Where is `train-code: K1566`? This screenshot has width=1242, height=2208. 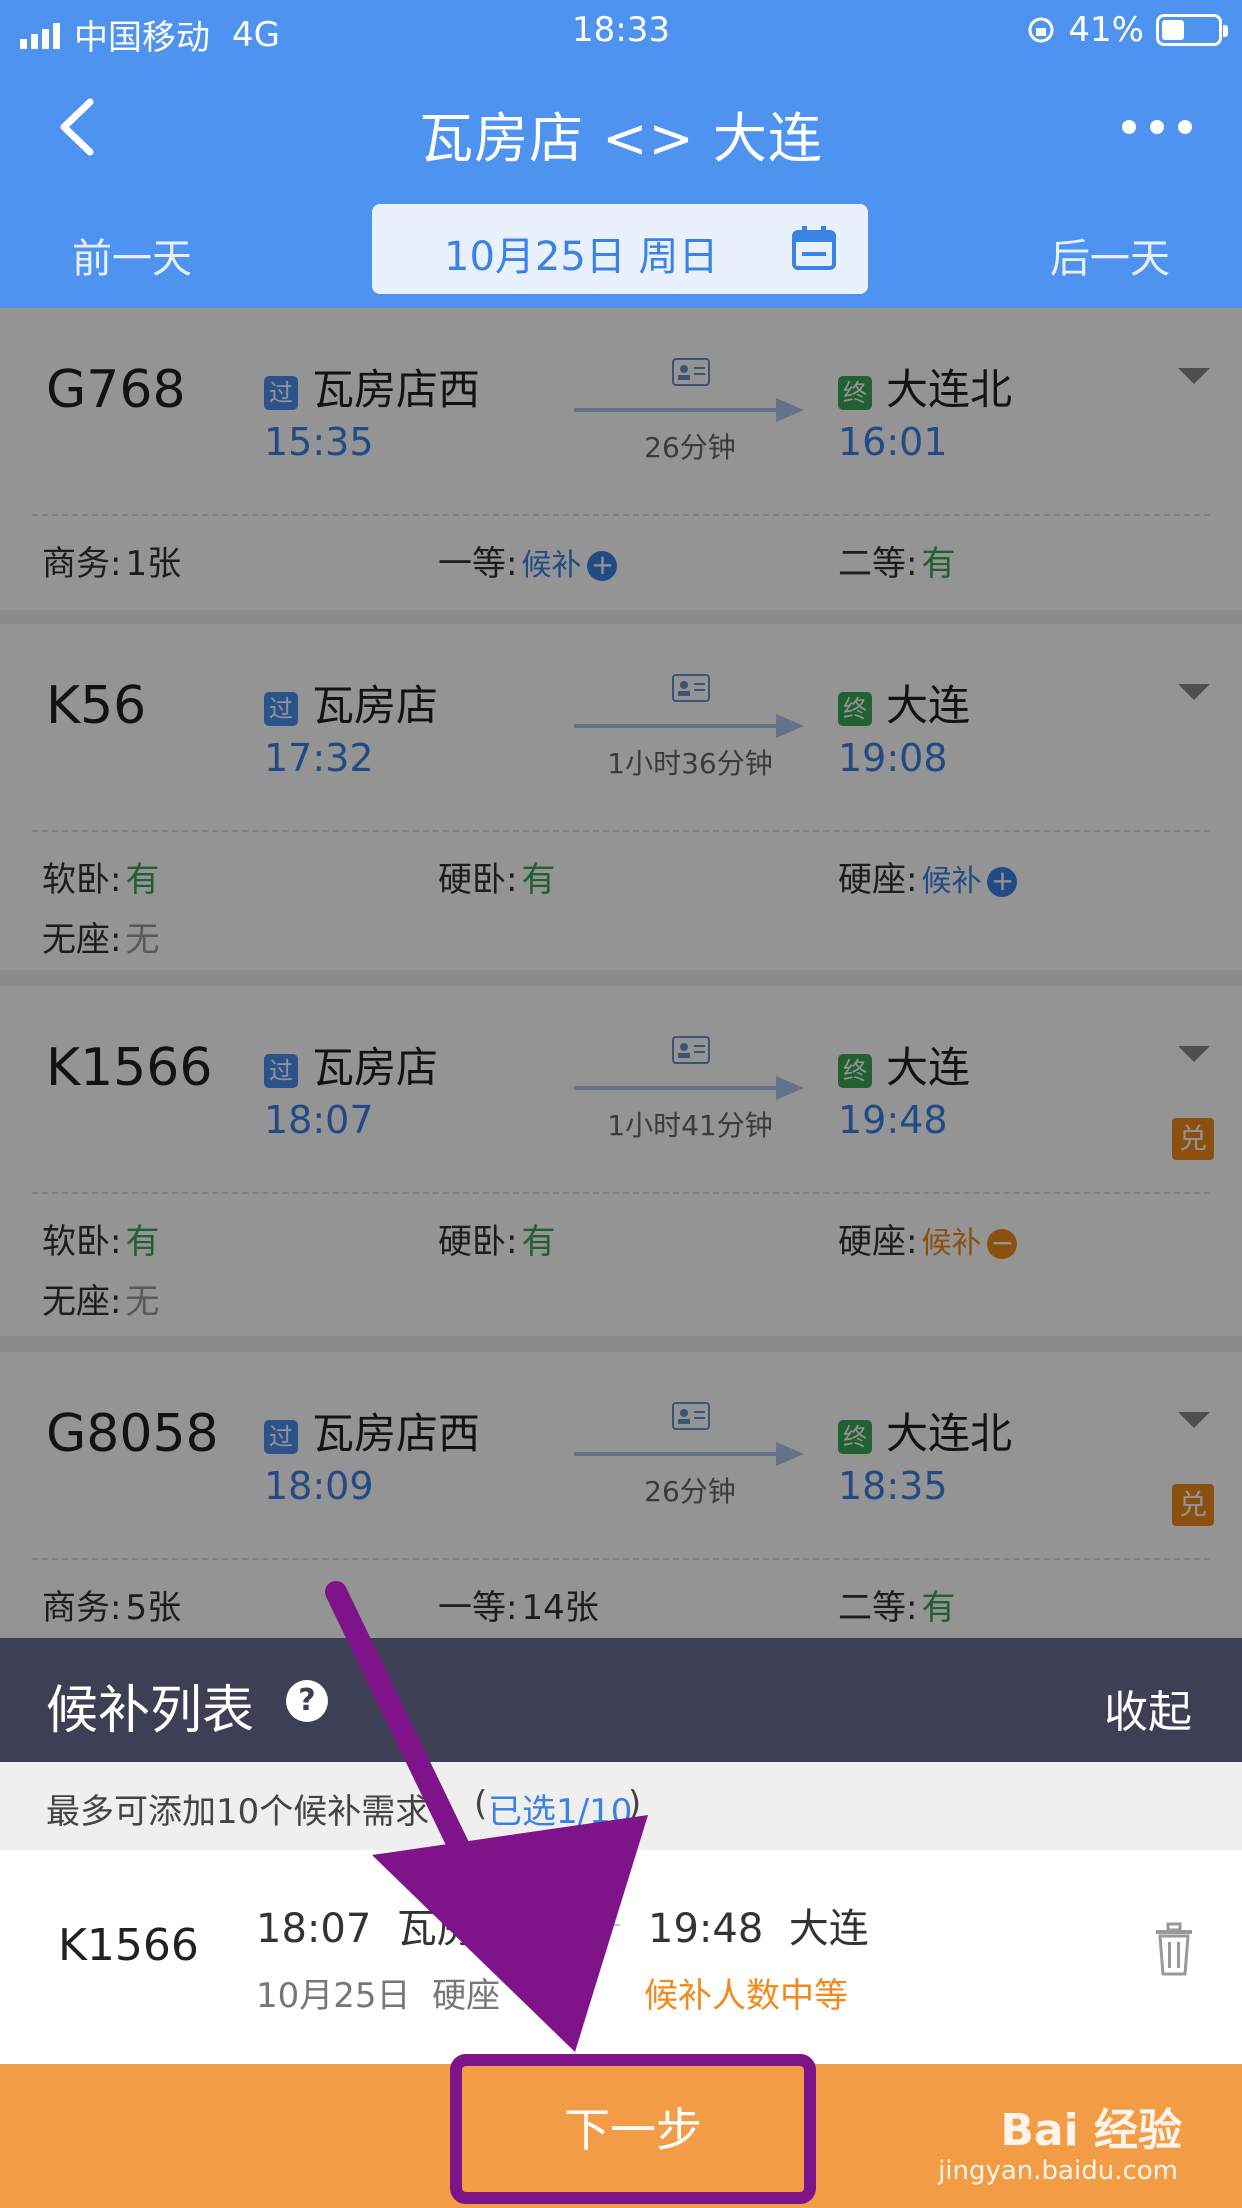
train-code: K1566 is located at coordinates (129, 1068).